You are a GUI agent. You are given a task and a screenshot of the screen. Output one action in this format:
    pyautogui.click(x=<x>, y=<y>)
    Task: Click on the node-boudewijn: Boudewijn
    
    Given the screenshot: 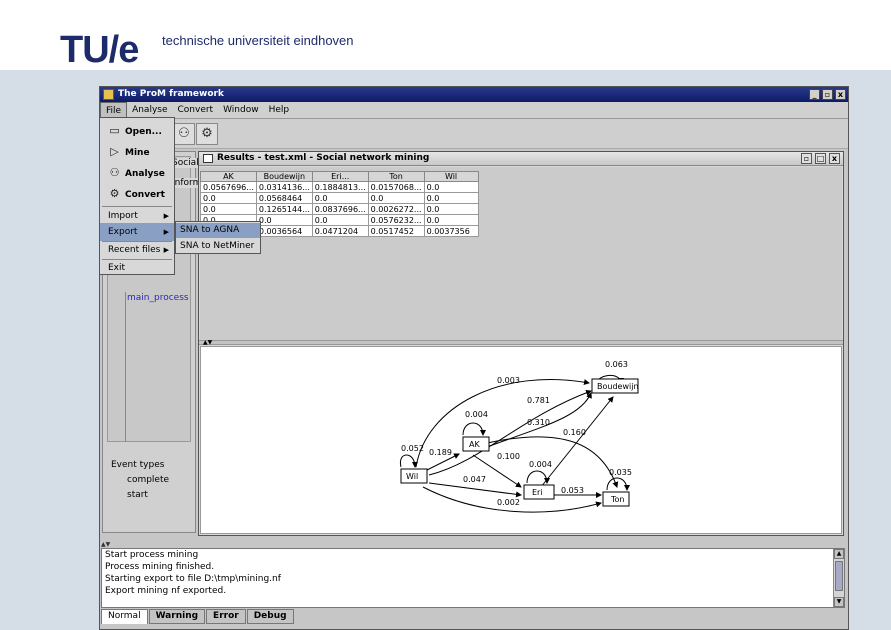 What is the action you would take?
    pyautogui.click(x=618, y=386)
    